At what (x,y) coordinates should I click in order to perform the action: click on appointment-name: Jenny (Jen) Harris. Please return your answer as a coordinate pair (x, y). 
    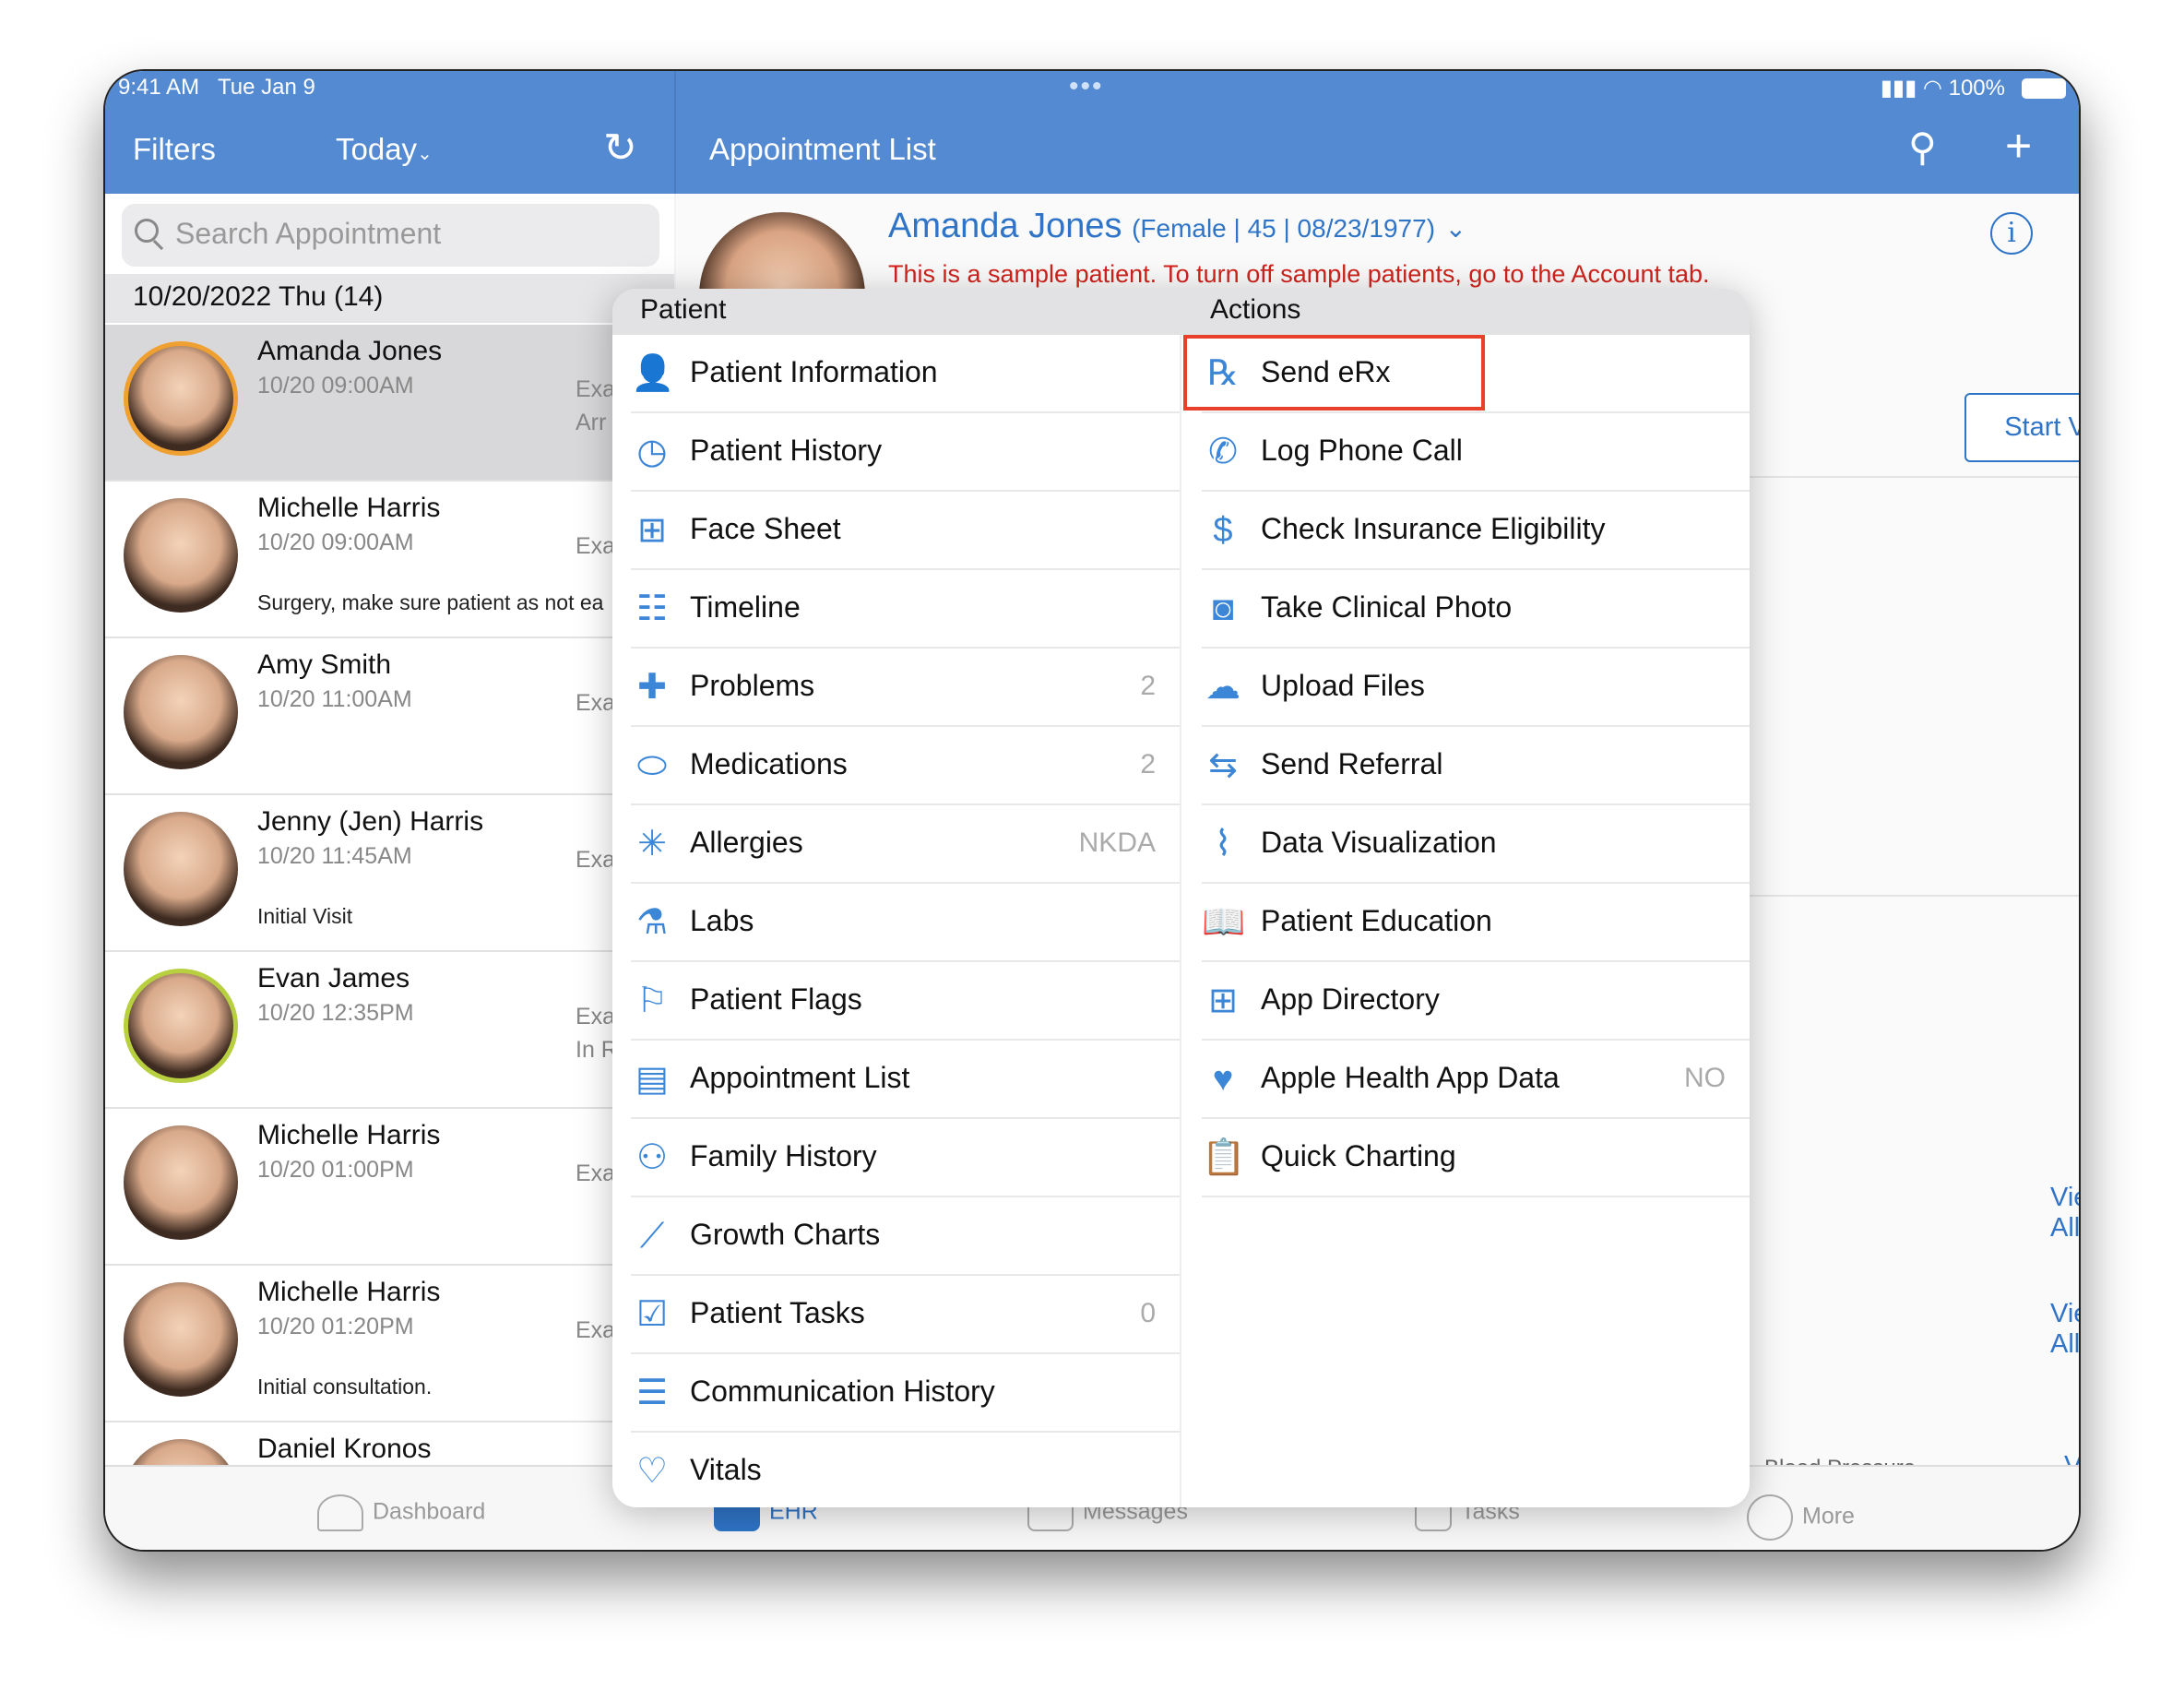
    Looking at the image, I should click on (370, 821).